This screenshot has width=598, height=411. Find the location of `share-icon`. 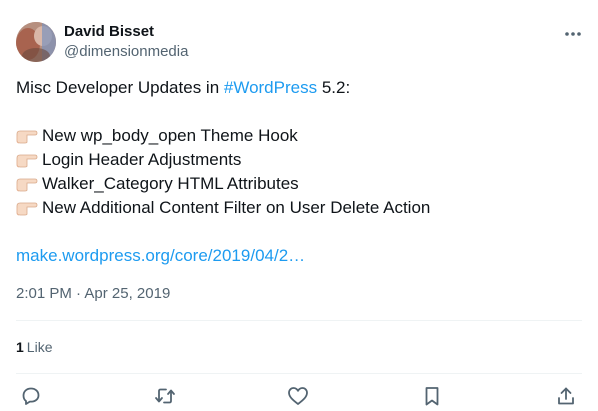

share-icon is located at coordinates (566, 398).